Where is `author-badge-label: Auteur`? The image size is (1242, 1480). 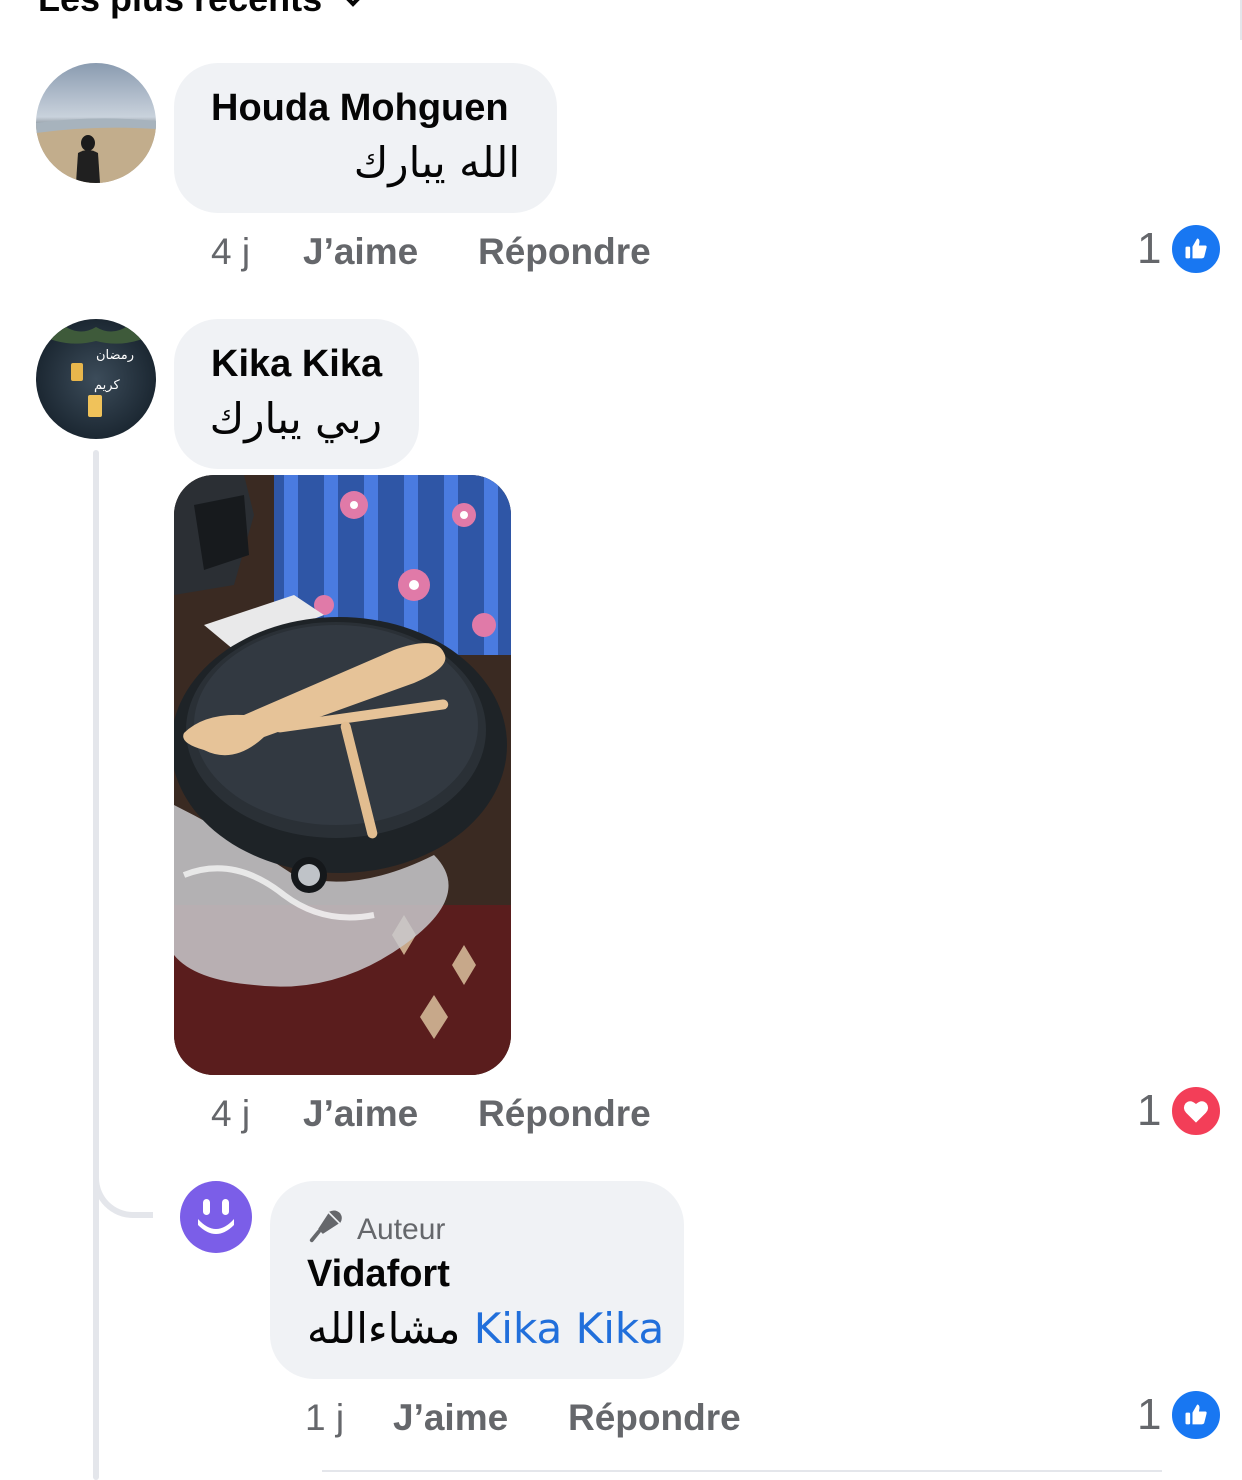
author-badge-label: Auteur is located at coordinates (401, 1229).